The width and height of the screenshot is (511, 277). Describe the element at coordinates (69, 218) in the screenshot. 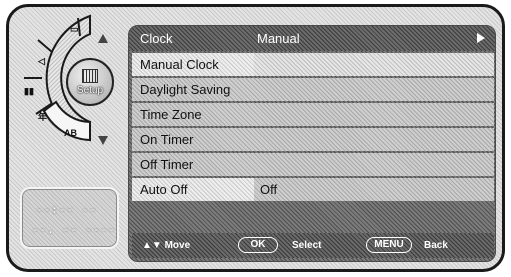

I see `time-display: --:-- -- --. -- ----` at that location.